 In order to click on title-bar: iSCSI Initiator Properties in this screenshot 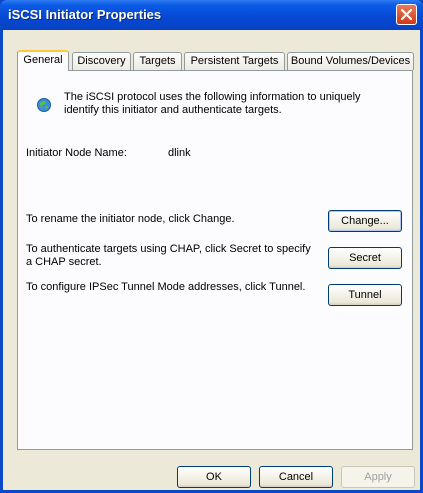, I will do `click(211, 15)`.